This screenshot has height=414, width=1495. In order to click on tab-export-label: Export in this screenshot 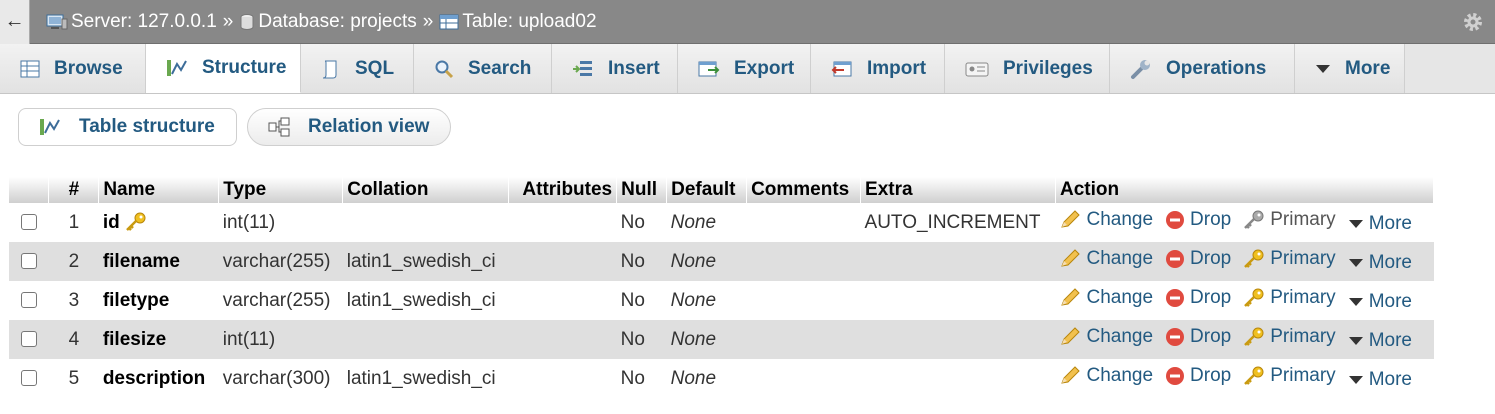, I will do `click(764, 68)`.